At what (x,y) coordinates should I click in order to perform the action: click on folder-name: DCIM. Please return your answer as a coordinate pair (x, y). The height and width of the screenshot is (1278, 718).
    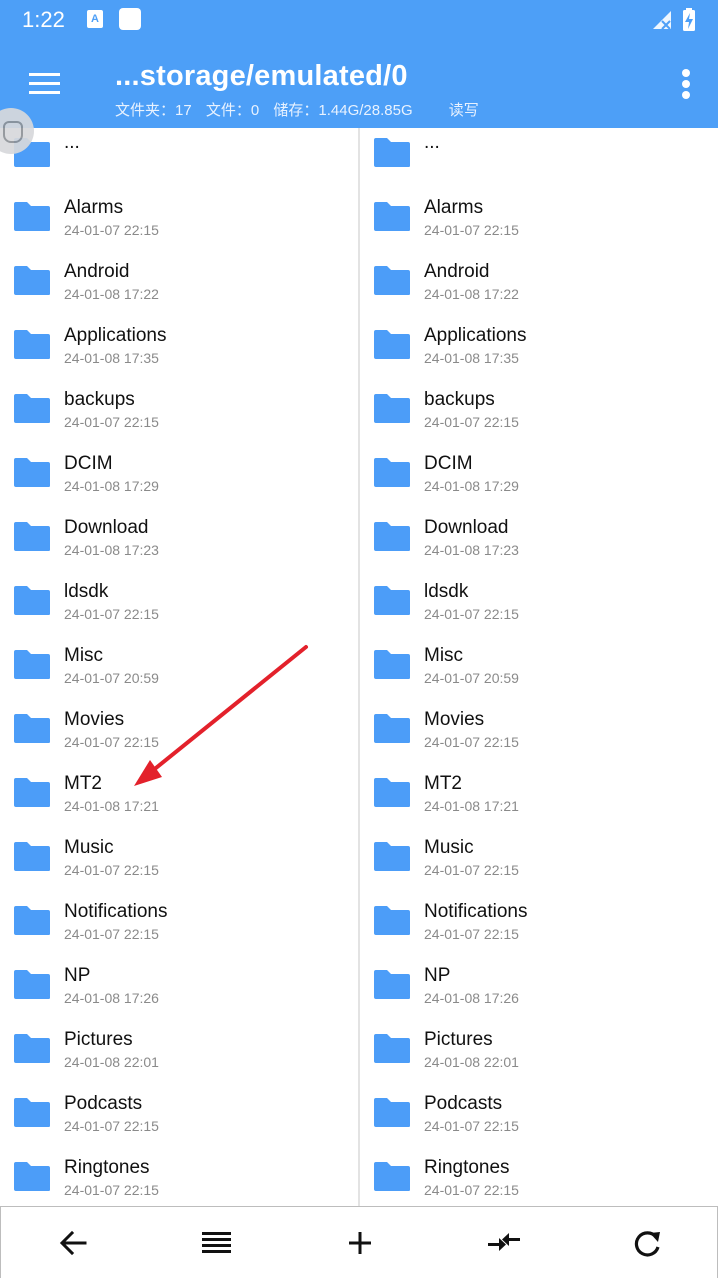
    Looking at the image, I should click on (88, 463).